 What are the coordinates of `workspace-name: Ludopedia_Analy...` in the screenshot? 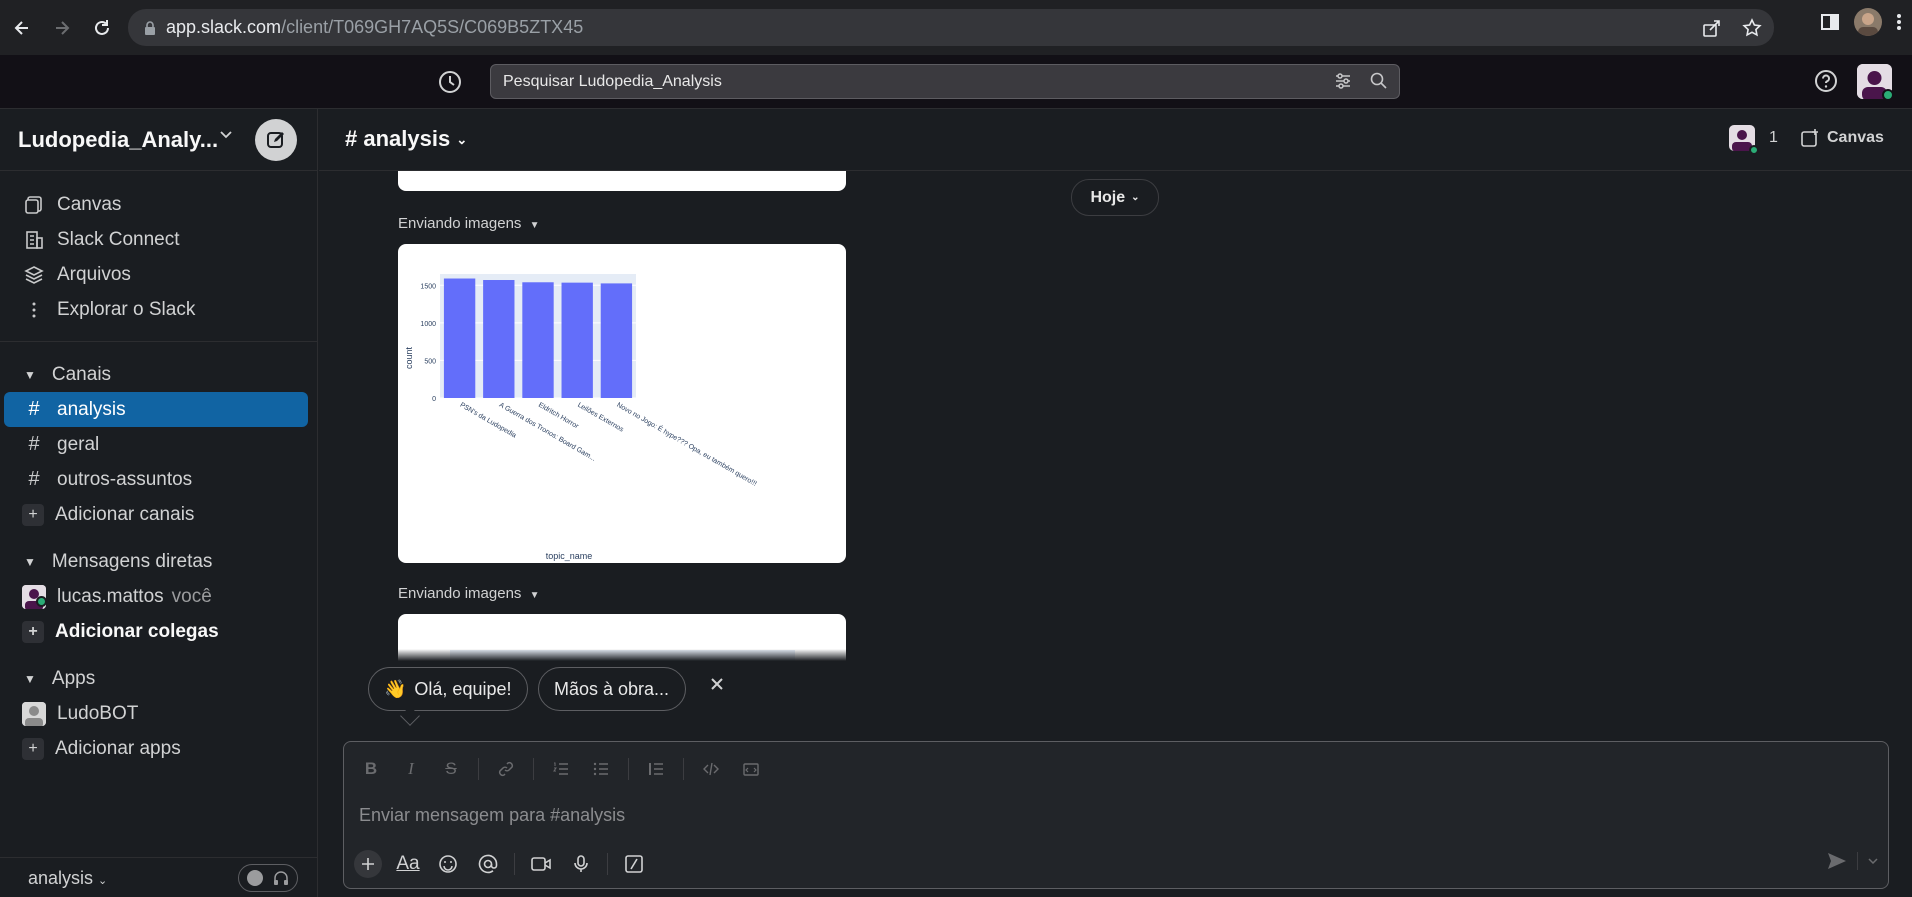 It's located at (118, 140).